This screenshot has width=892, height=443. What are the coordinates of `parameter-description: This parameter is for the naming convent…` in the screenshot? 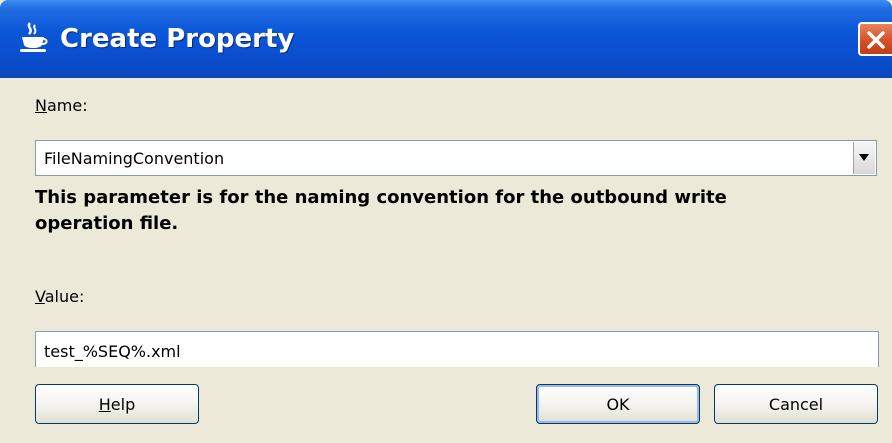 It's located at (381, 210).